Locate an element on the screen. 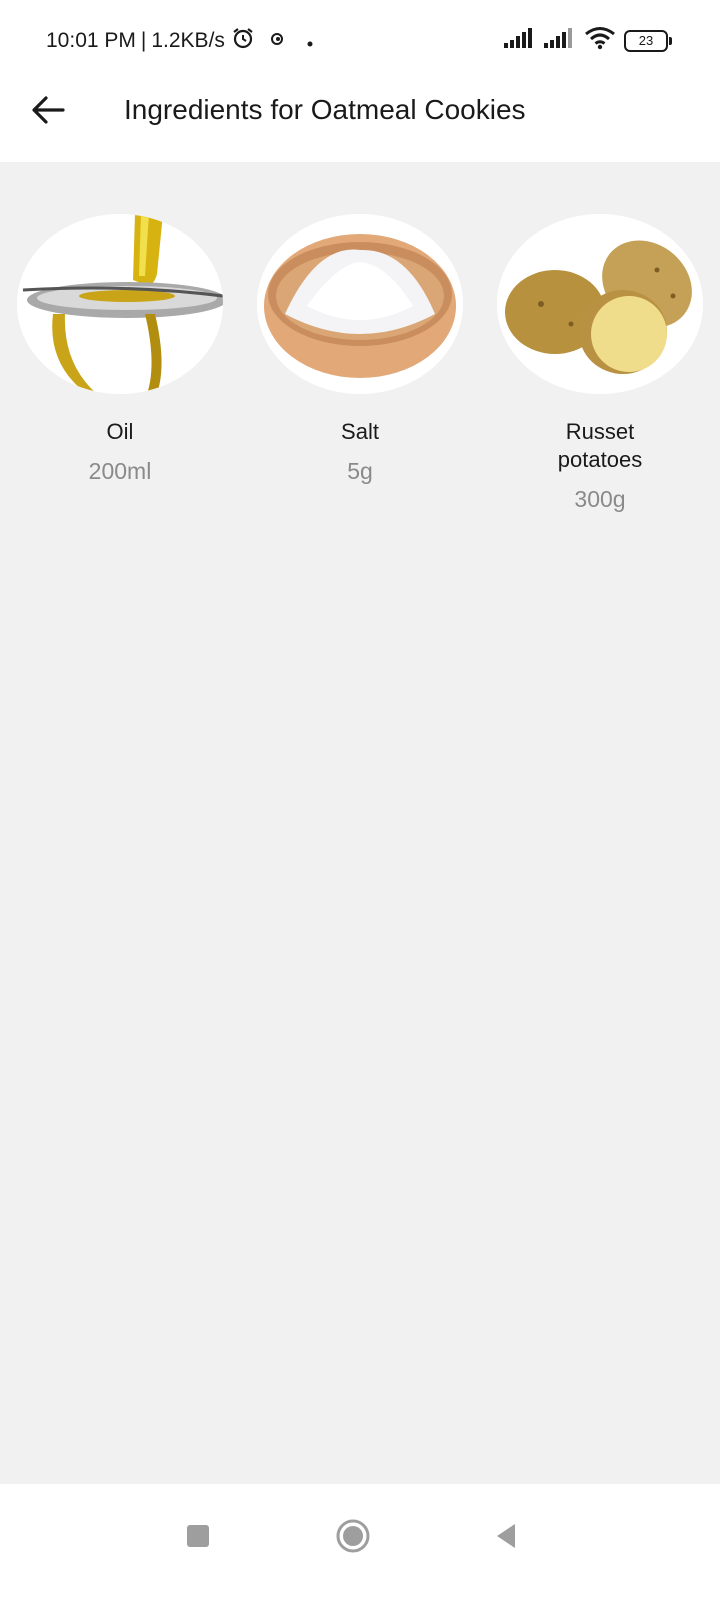 Image resolution: width=720 pixels, height=1600 pixels. system-nav-bar is located at coordinates (360, 1542).